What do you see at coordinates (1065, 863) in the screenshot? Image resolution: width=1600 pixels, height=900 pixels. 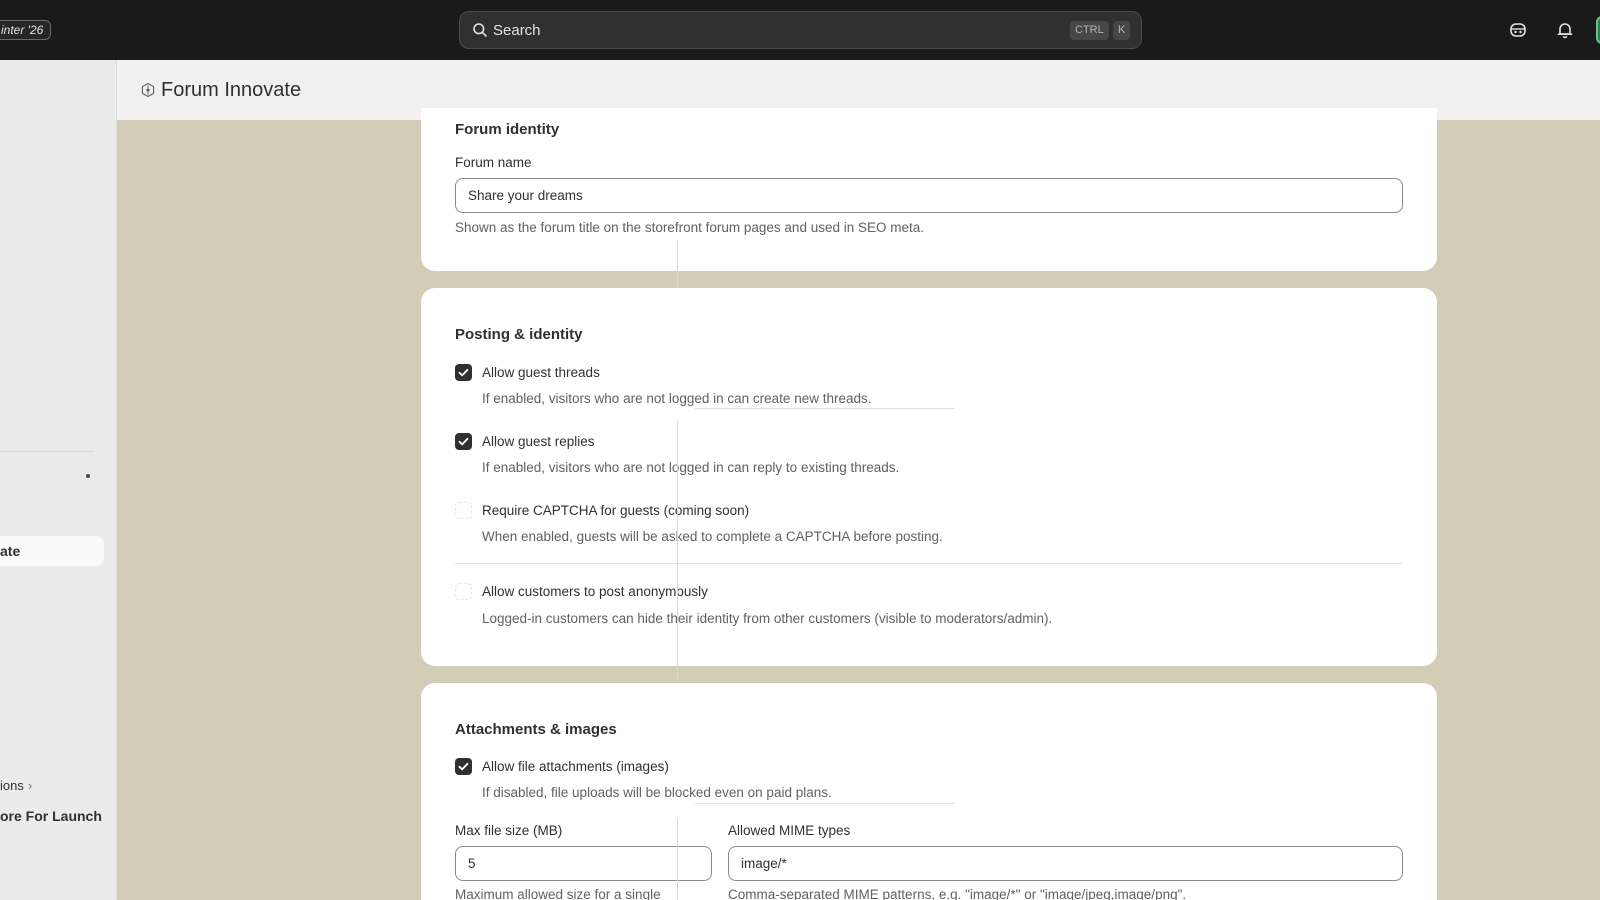 I see `mime-types-input: image/*` at bounding box center [1065, 863].